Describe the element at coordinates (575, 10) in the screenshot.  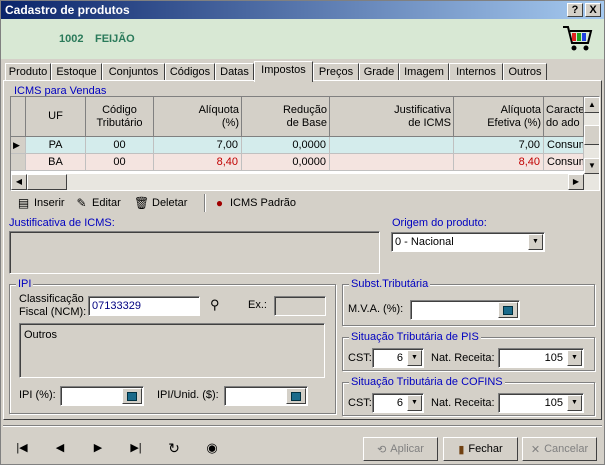
I see `help-button: ?` at that location.